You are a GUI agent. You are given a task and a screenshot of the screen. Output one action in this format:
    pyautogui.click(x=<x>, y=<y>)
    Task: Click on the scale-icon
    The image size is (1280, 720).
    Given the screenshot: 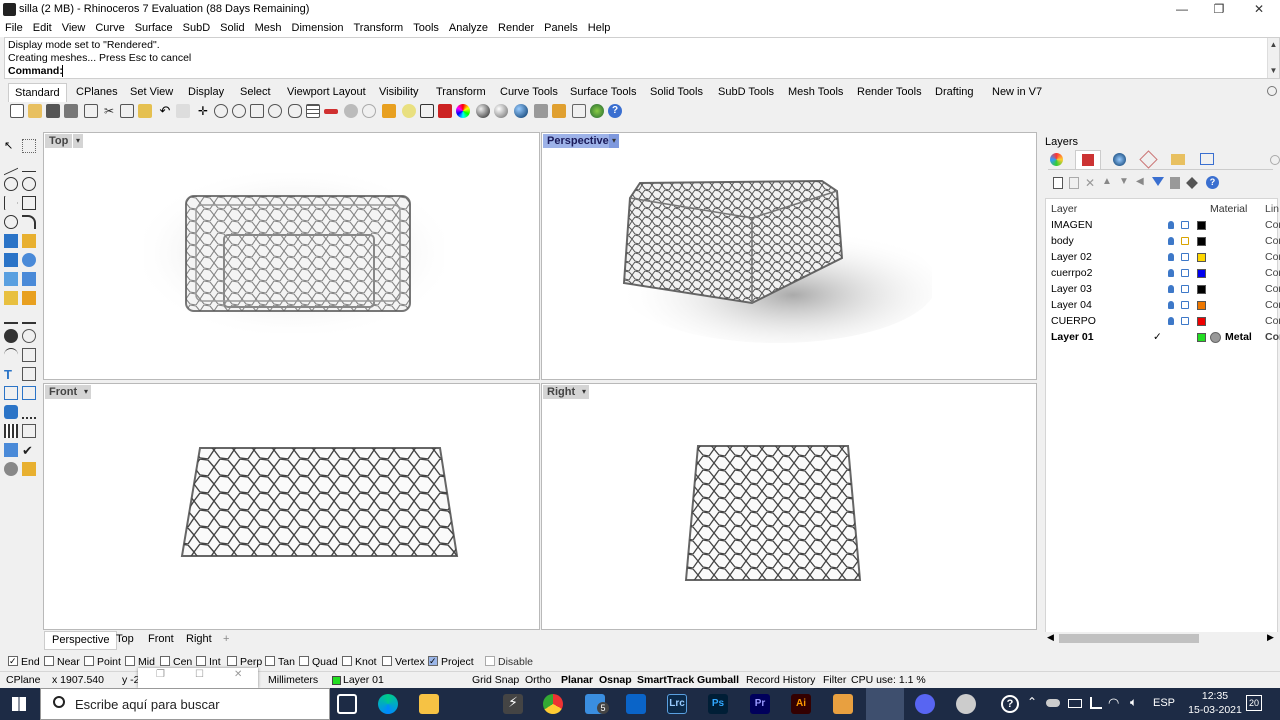 What is the action you would take?
    pyautogui.click(x=29, y=374)
    